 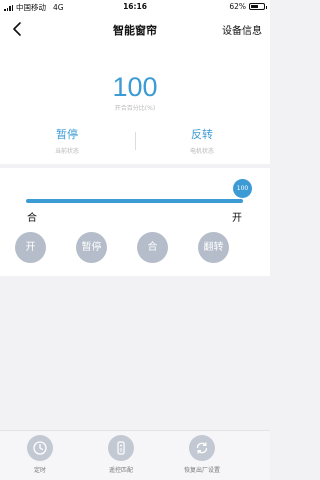 What do you see at coordinates (66, 151) in the screenshot?
I see `current-state-label: 当前状态` at bounding box center [66, 151].